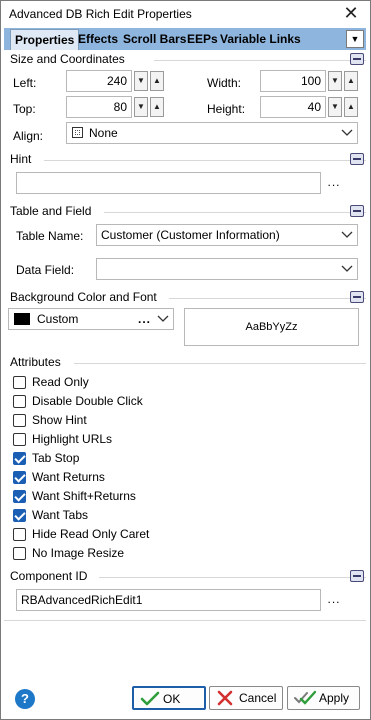 The width and height of the screenshot is (371, 720). What do you see at coordinates (84, 496) in the screenshot?
I see `checkbox-label: Want Shift+Returns` at bounding box center [84, 496].